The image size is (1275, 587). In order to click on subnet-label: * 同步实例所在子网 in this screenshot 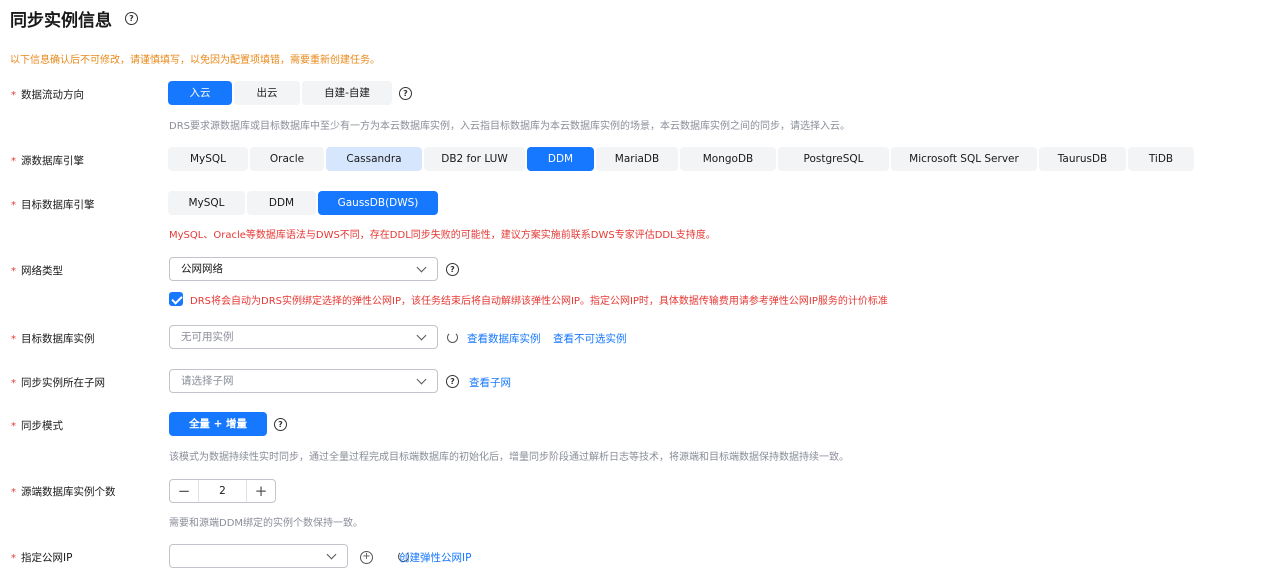, I will do `click(58, 383)`.